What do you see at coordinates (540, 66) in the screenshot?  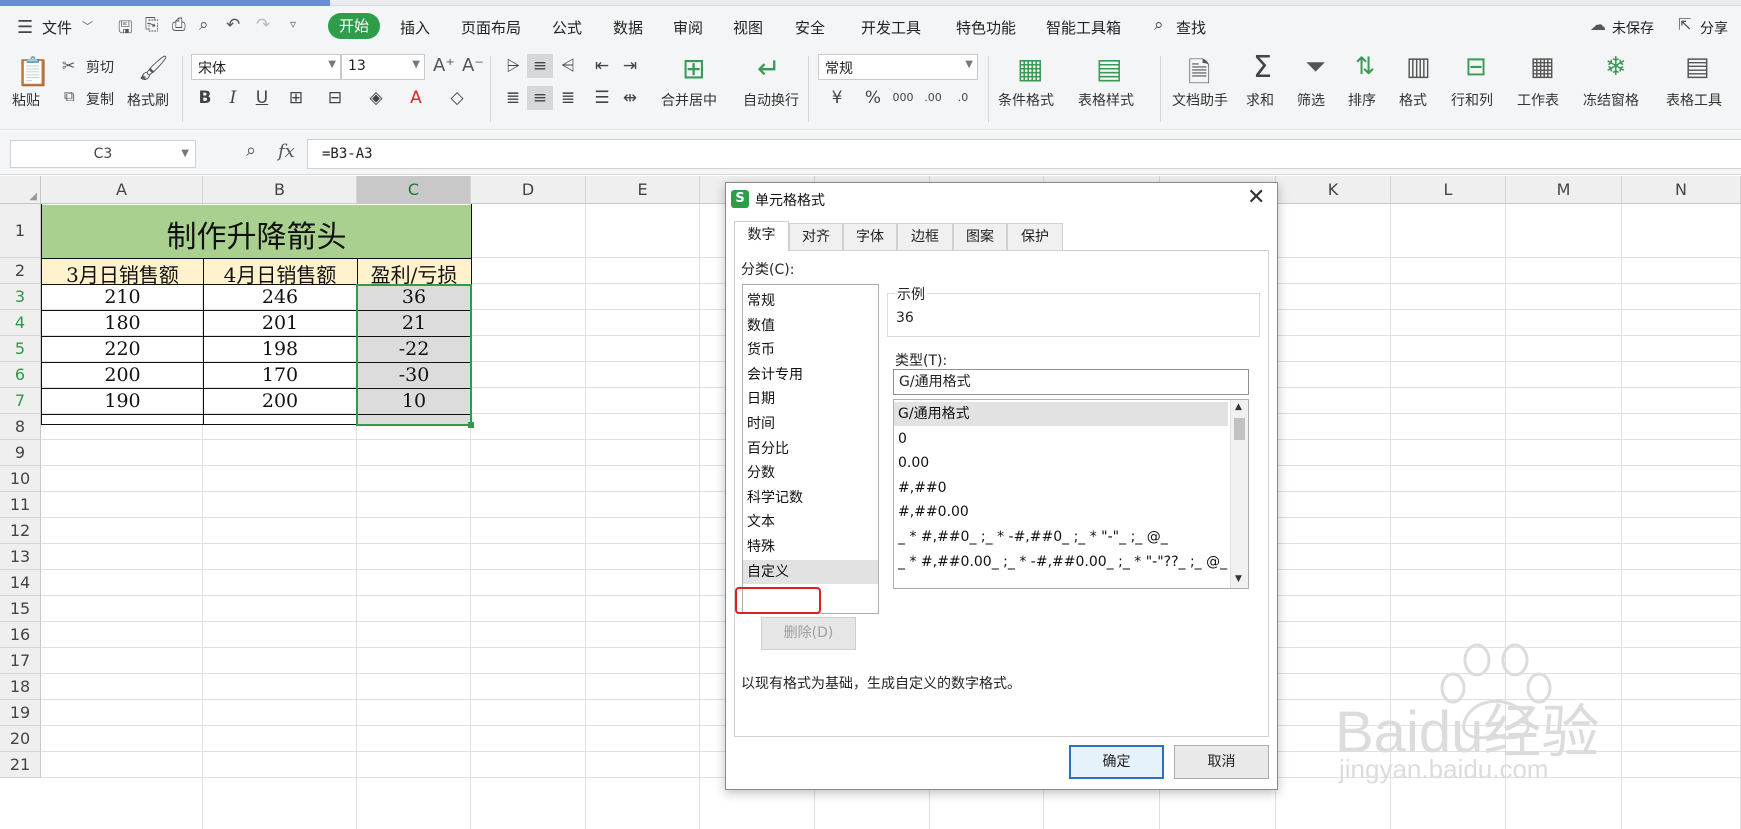 I see `align-middle-icon: ≡` at bounding box center [540, 66].